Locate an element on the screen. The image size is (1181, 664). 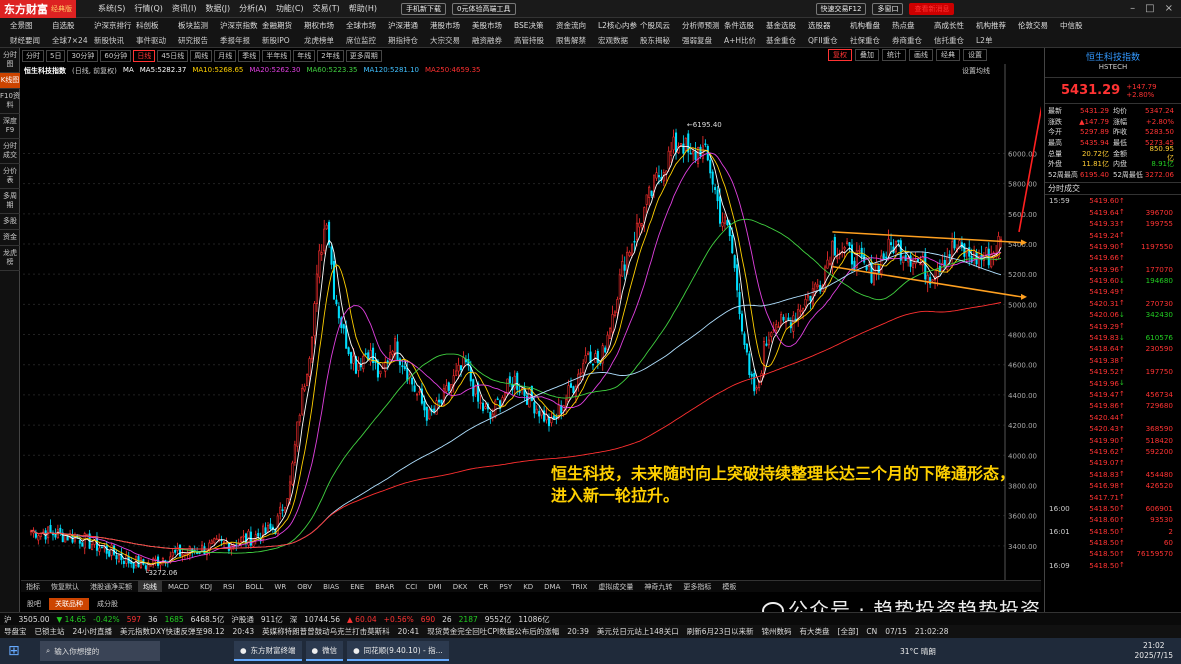
nav-link: 季报年报 is located at coordinates (241, 40).